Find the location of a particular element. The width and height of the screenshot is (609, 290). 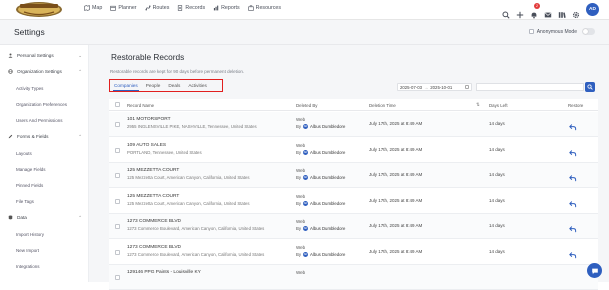

sidebar-section-forms-and-fields: Forms & Fields ⌃ is located at coordinates (45, 136).